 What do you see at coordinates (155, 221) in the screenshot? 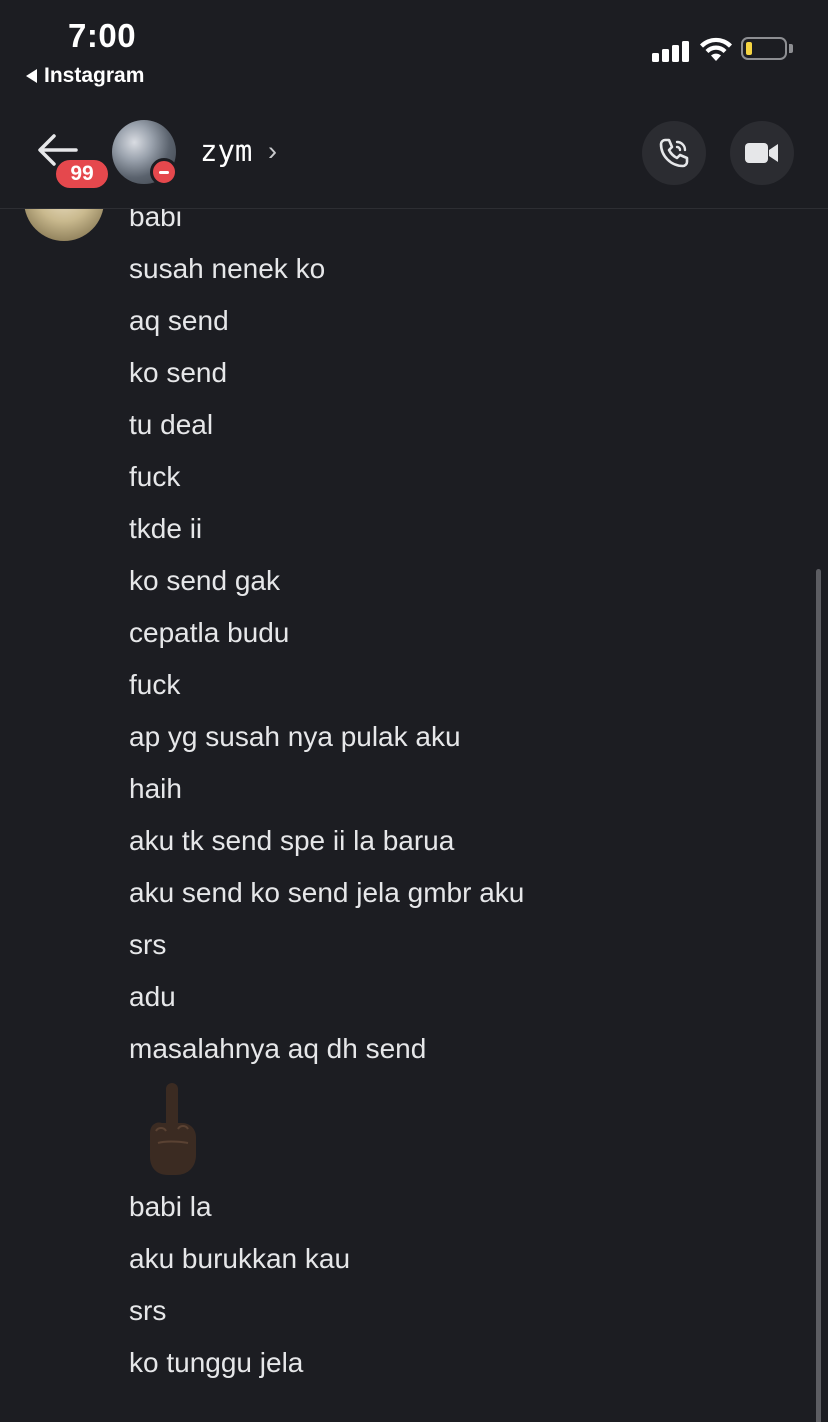
I see `message: babi` at bounding box center [155, 221].